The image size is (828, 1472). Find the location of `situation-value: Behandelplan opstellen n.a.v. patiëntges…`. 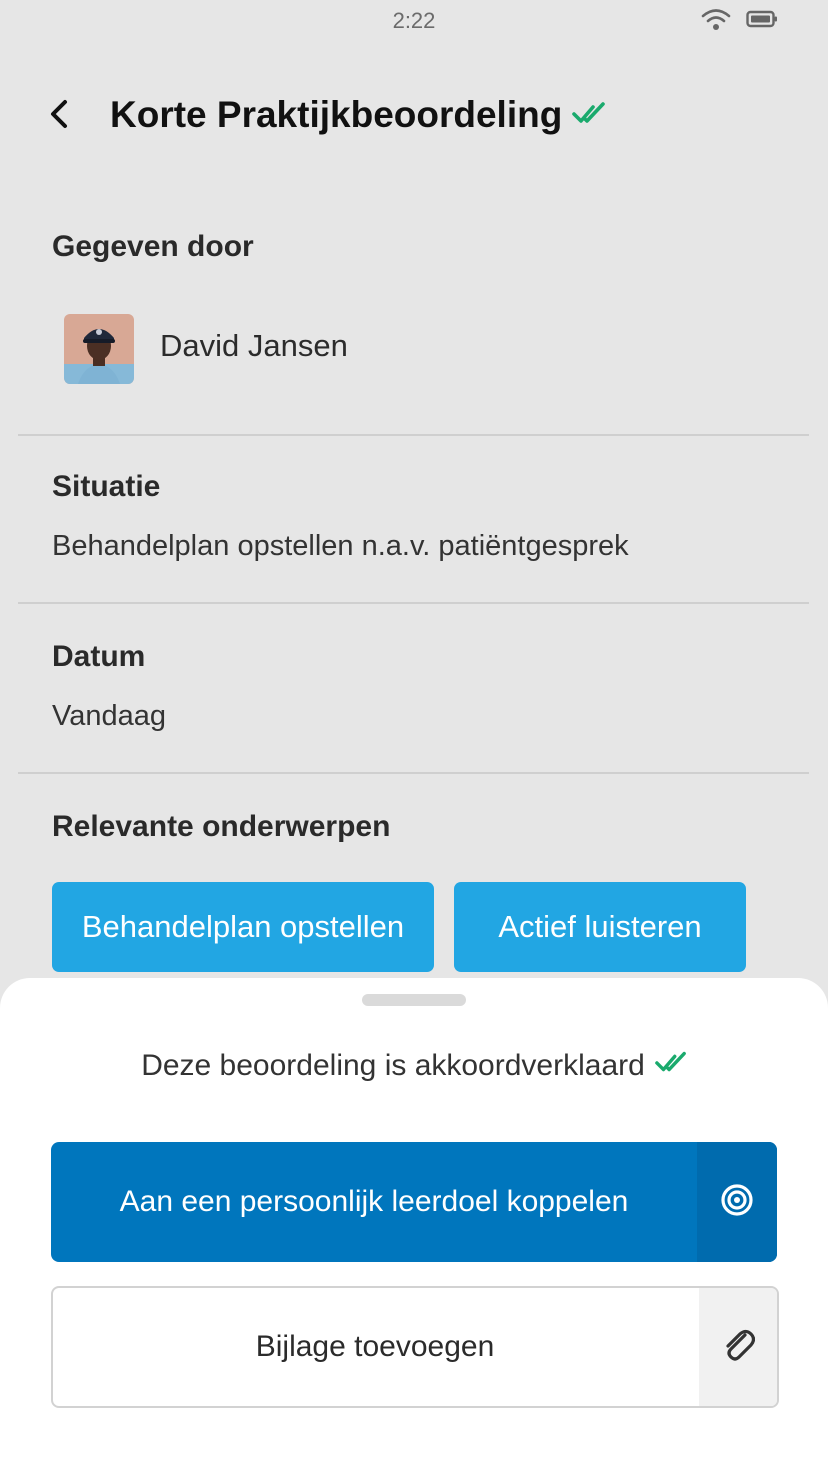

situation-value: Behandelplan opstellen n.a.v. patiëntges… is located at coordinates (340, 546).